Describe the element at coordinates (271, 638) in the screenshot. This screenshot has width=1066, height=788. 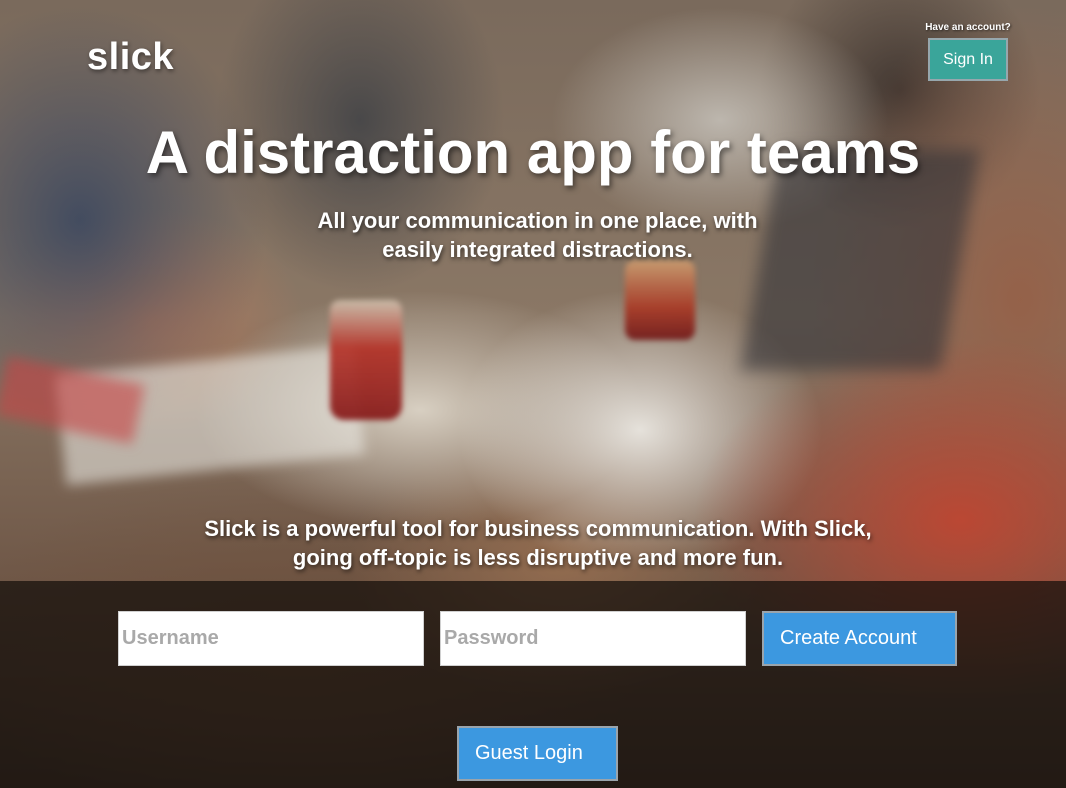
I see `username-input` at that location.